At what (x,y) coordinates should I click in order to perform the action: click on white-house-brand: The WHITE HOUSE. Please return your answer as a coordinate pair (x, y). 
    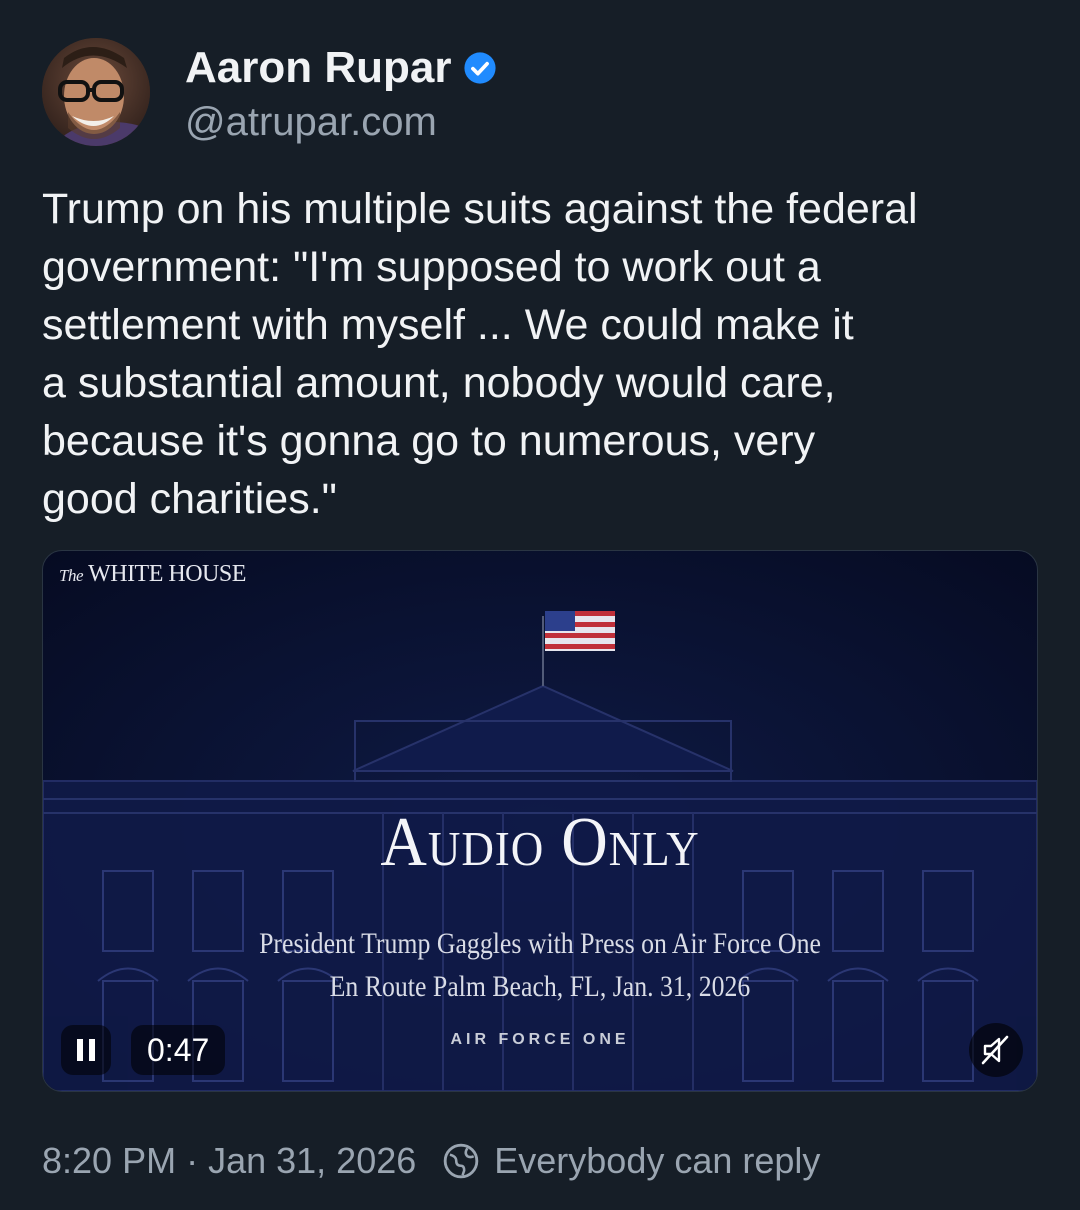
    Looking at the image, I should click on (152, 574).